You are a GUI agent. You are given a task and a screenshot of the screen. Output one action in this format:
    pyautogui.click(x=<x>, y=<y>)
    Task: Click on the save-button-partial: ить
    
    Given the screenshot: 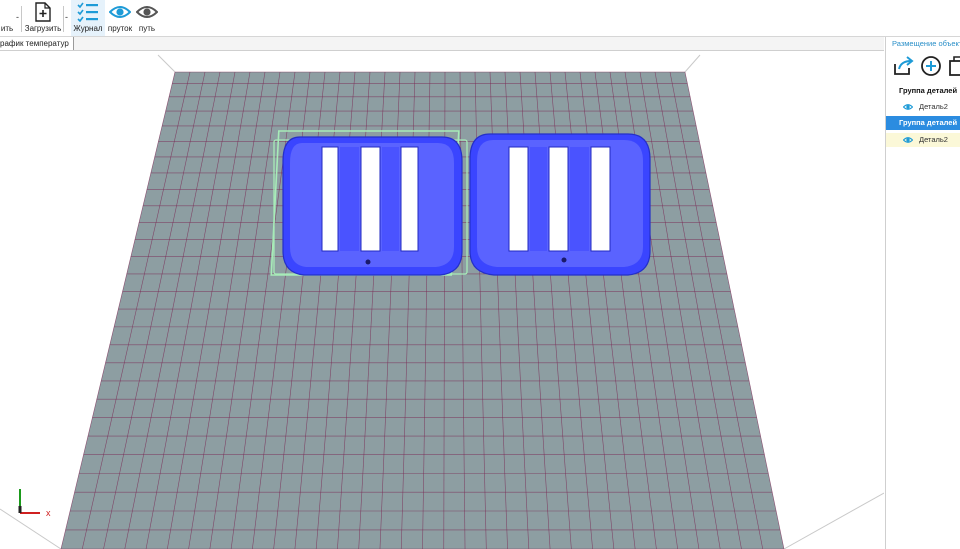 What is the action you would take?
    pyautogui.click(x=7, y=18)
    